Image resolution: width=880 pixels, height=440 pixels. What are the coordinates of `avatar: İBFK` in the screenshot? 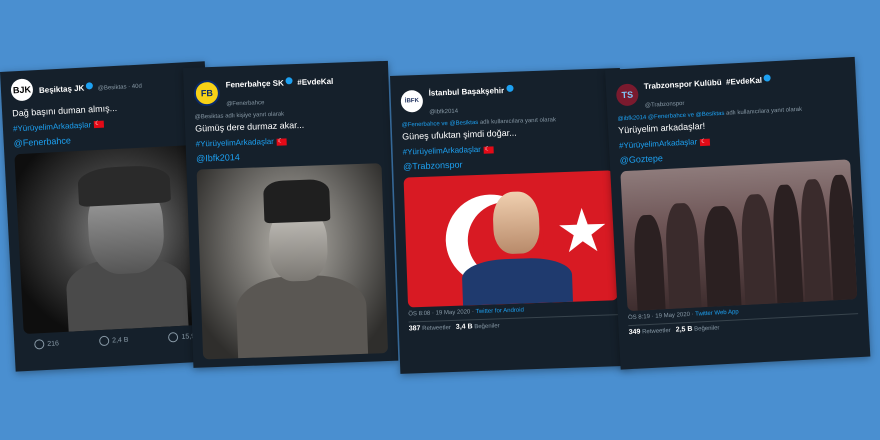 It's located at (412, 101).